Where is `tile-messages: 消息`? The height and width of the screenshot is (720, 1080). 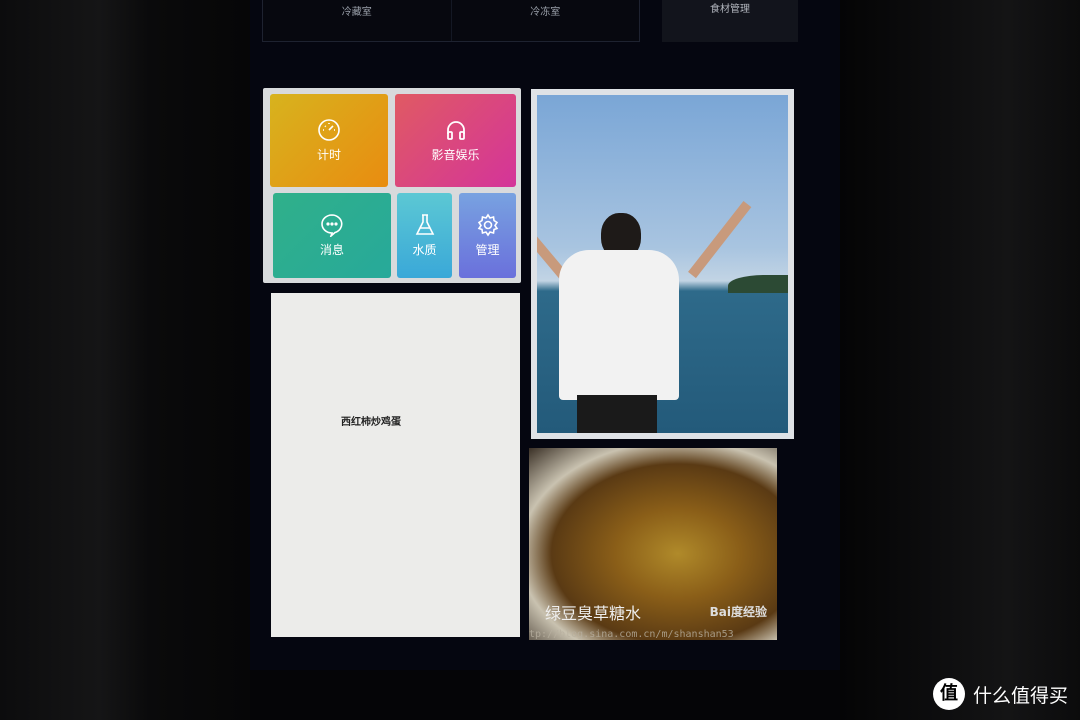 tile-messages: 消息 is located at coordinates (332, 235).